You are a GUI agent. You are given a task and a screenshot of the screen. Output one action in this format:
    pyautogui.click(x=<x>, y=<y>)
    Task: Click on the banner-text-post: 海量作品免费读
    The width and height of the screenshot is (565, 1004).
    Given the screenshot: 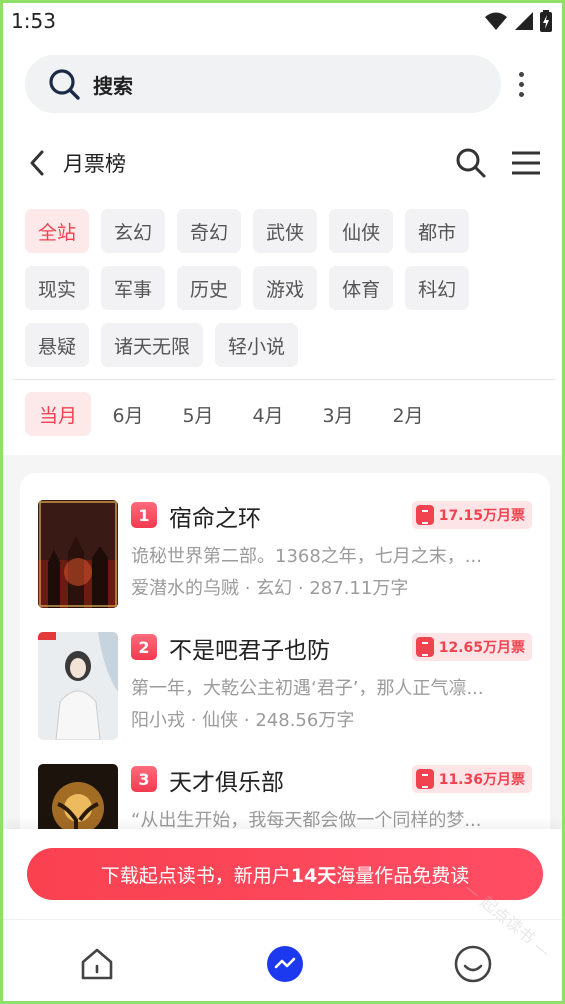 What is the action you would take?
    pyautogui.click(x=403, y=875)
    